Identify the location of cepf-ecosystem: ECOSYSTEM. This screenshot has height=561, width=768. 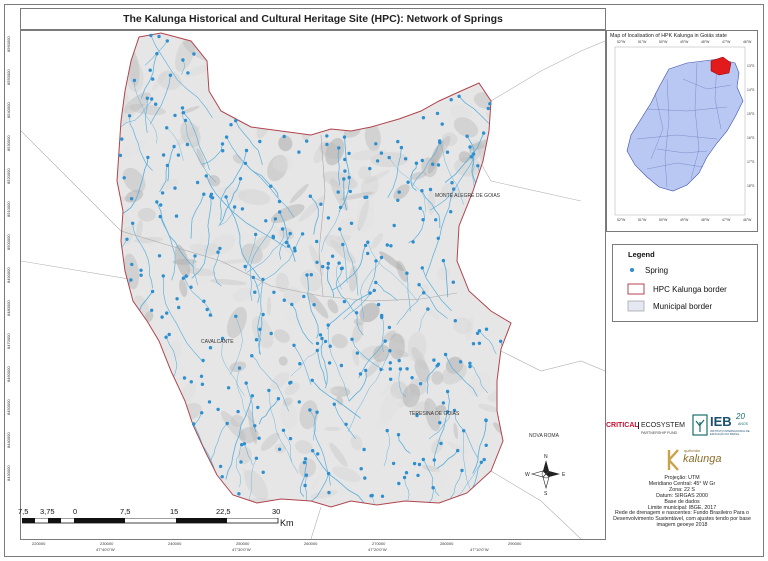
(661, 425).